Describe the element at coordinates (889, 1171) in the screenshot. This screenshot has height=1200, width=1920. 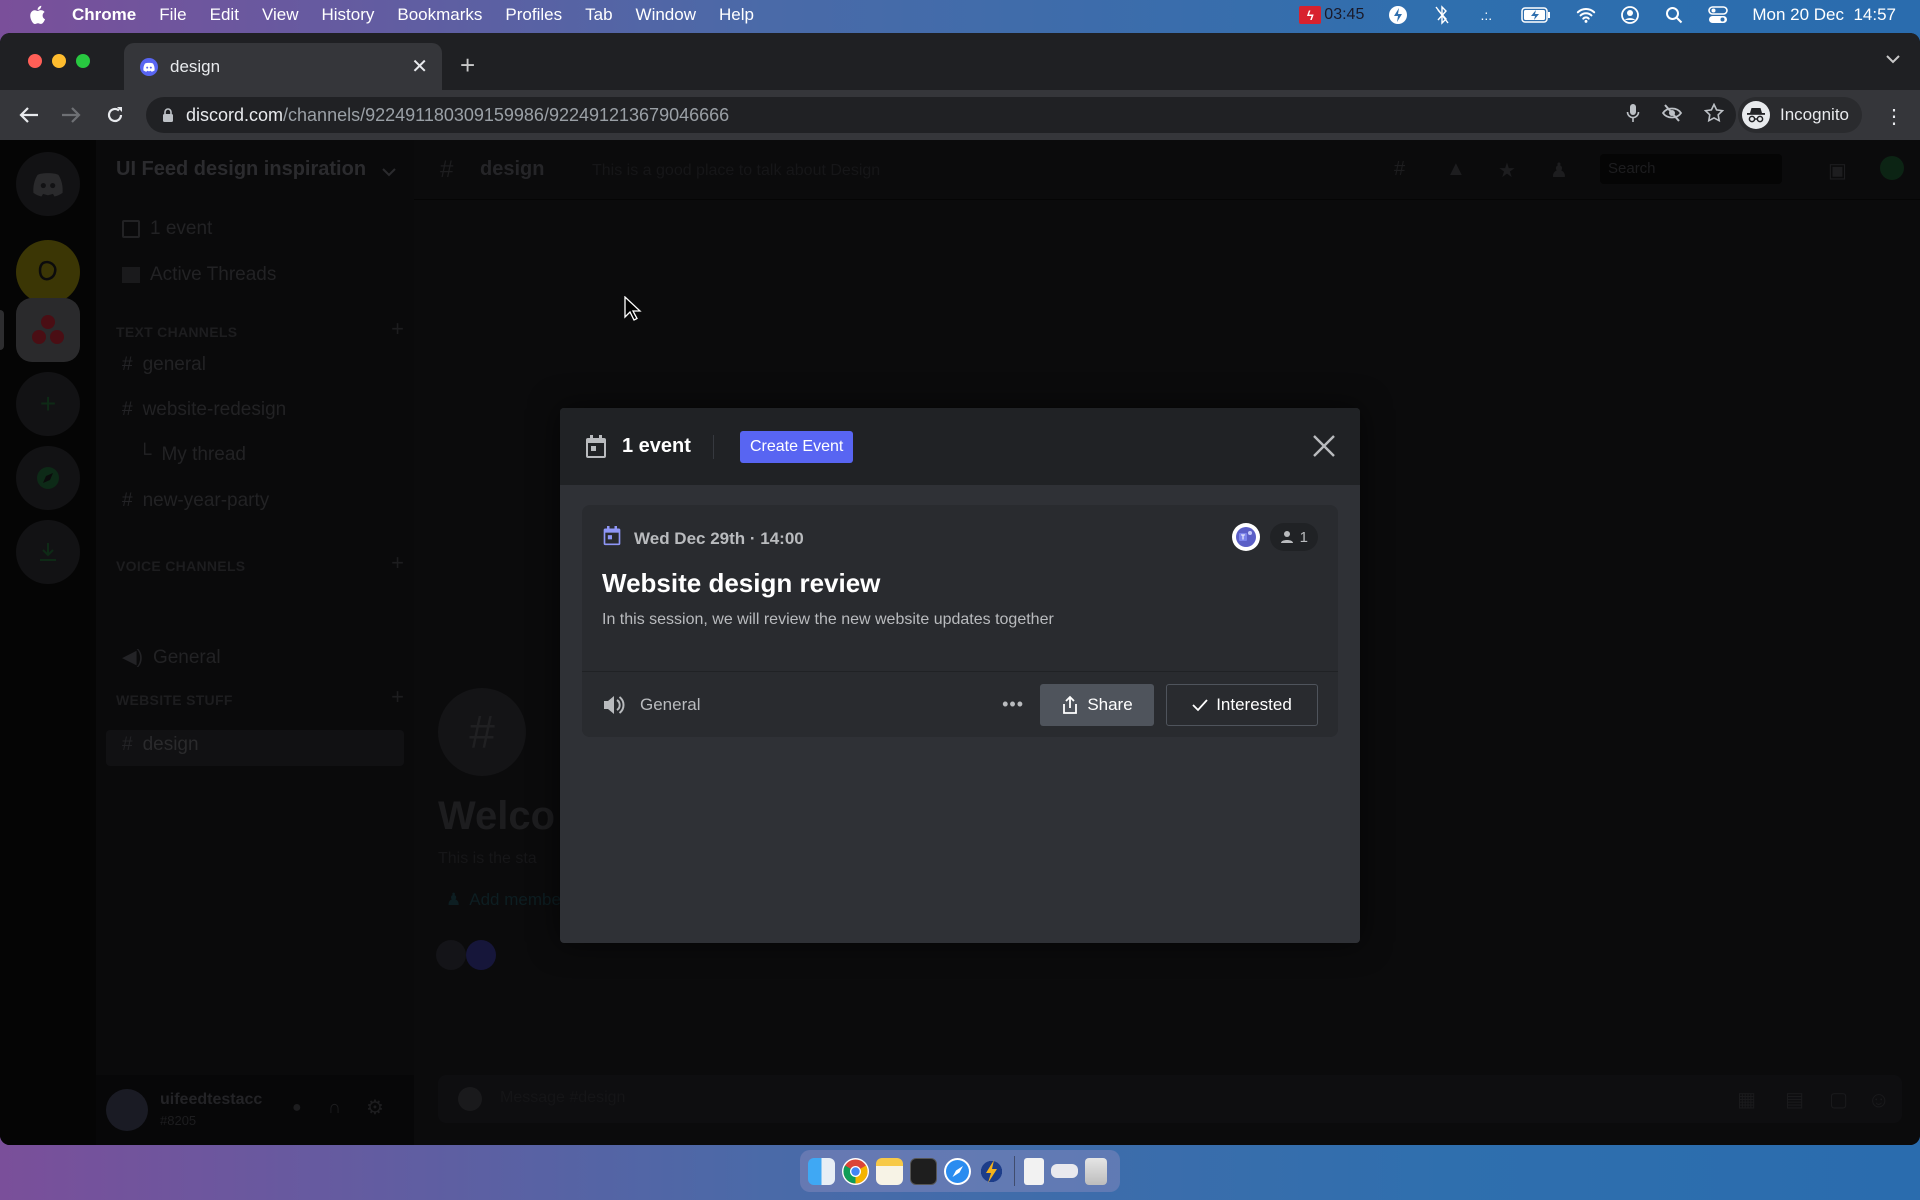
I see `notes-icon` at that location.